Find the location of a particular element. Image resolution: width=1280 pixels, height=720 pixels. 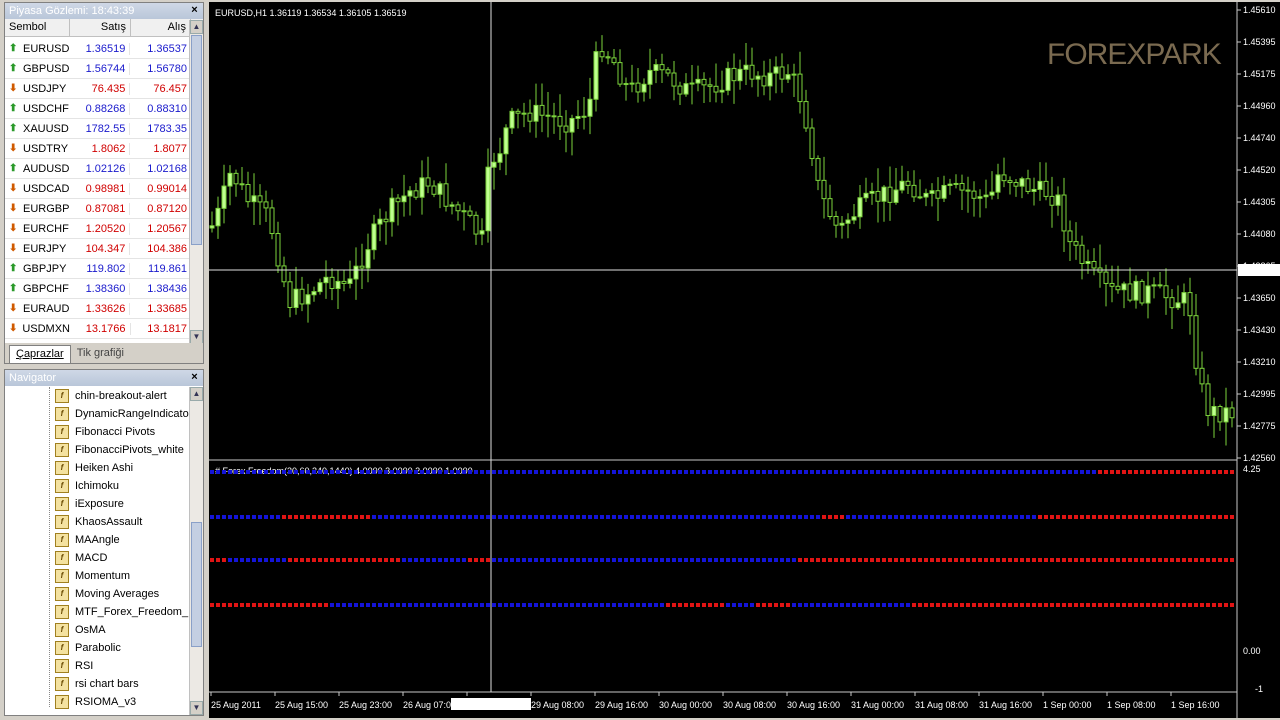

navigator-item: f OsMA is located at coordinates (97, 630).